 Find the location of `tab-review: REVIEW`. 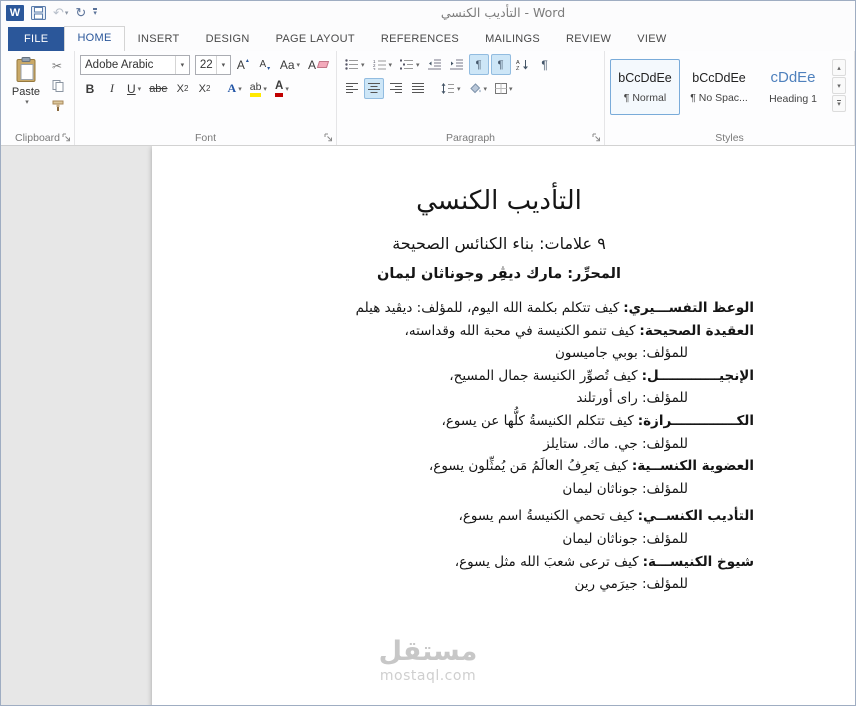

tab-review: REVIEW is located at coordinates (588, 39).